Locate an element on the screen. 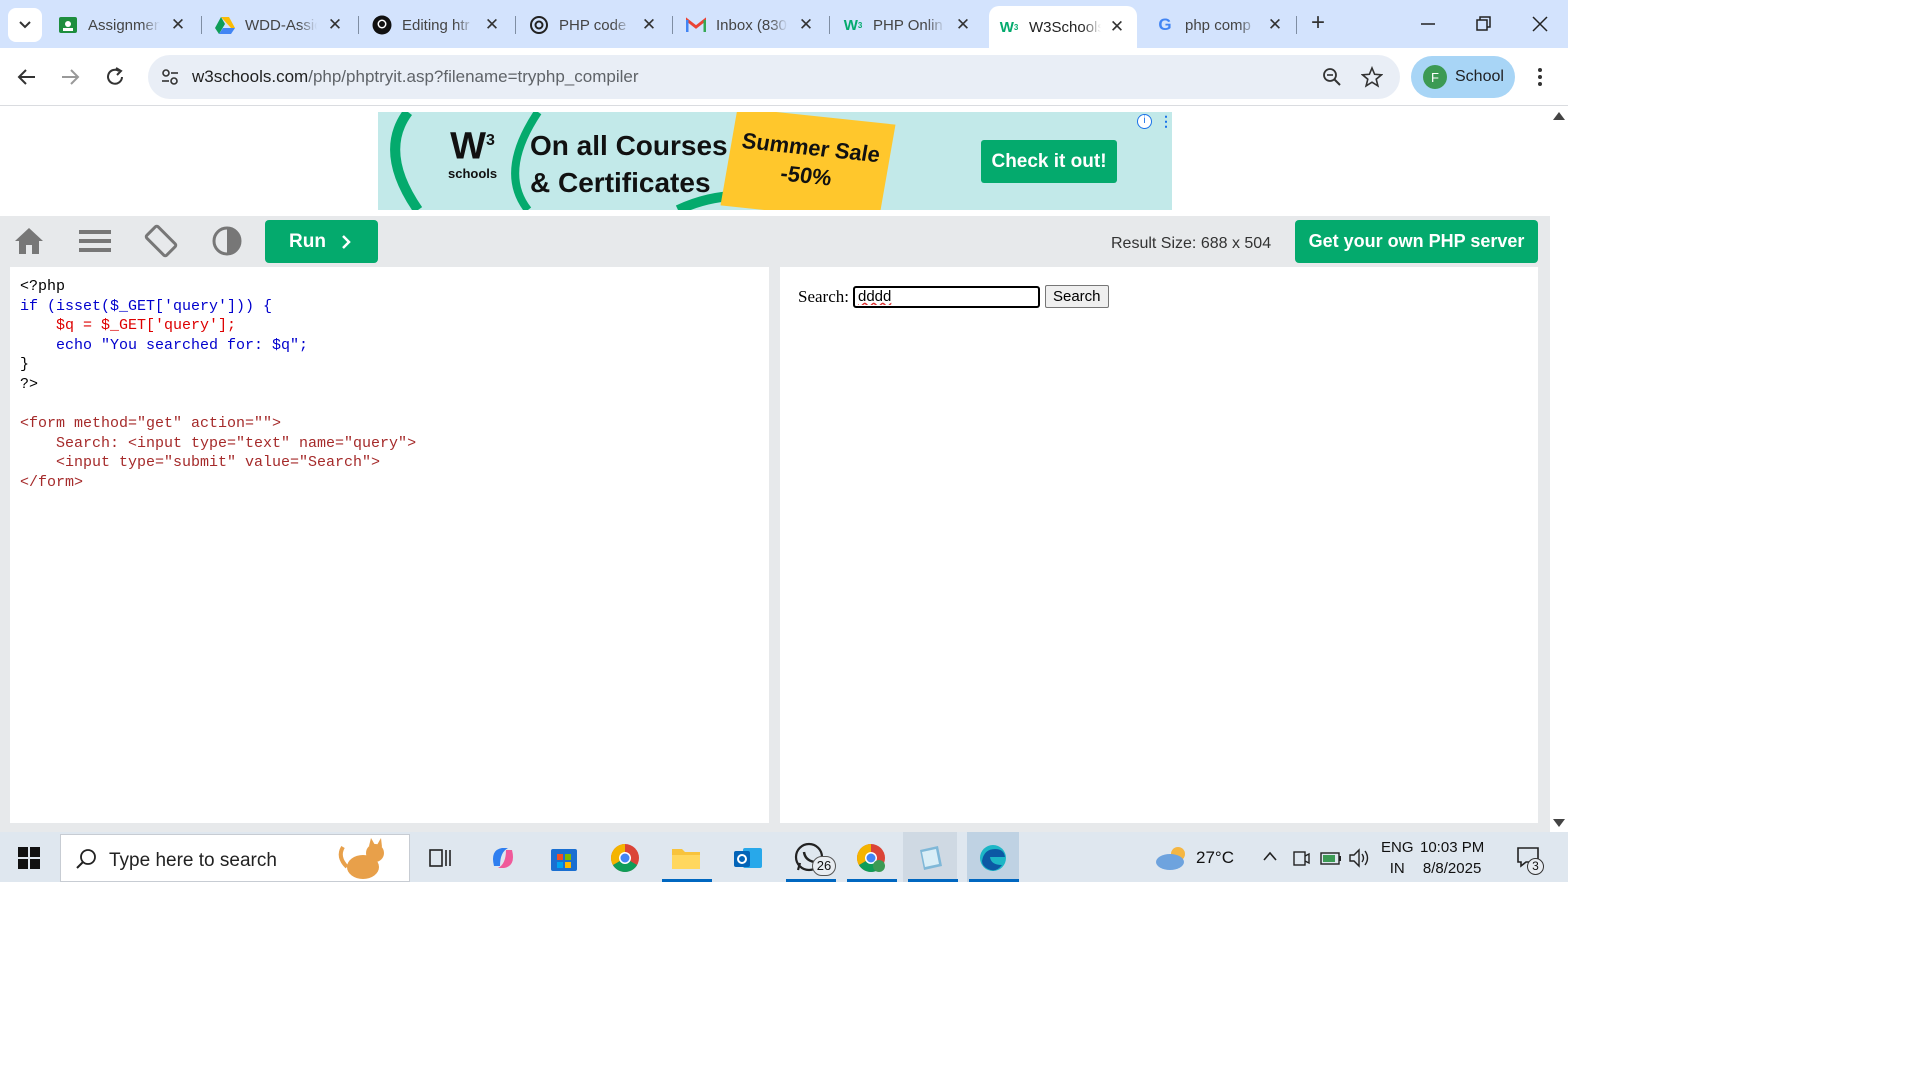 The image size is (1920, 1080). lang-code: ENG is located at coordinates (1397, 847).